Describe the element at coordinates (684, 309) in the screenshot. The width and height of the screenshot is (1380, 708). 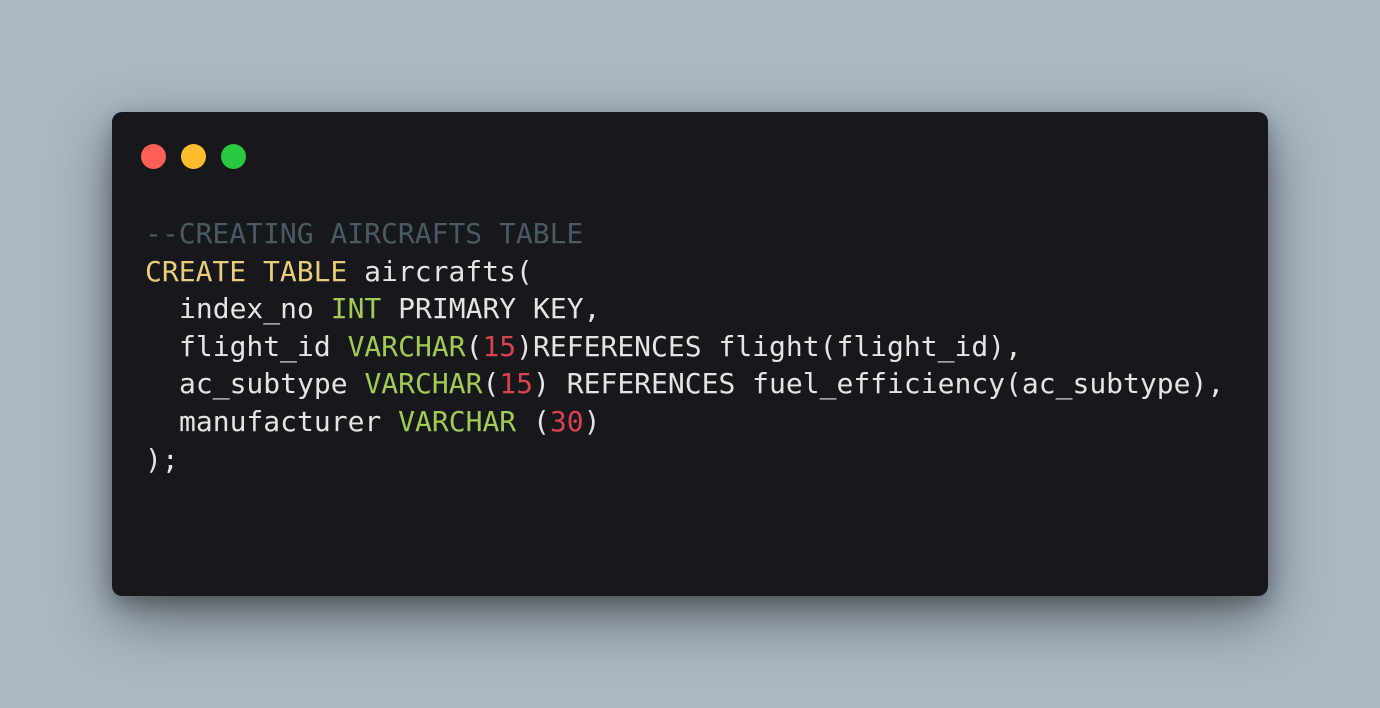
I see `code-line-3: index_no INT PRIMARY KEY,` at that location.